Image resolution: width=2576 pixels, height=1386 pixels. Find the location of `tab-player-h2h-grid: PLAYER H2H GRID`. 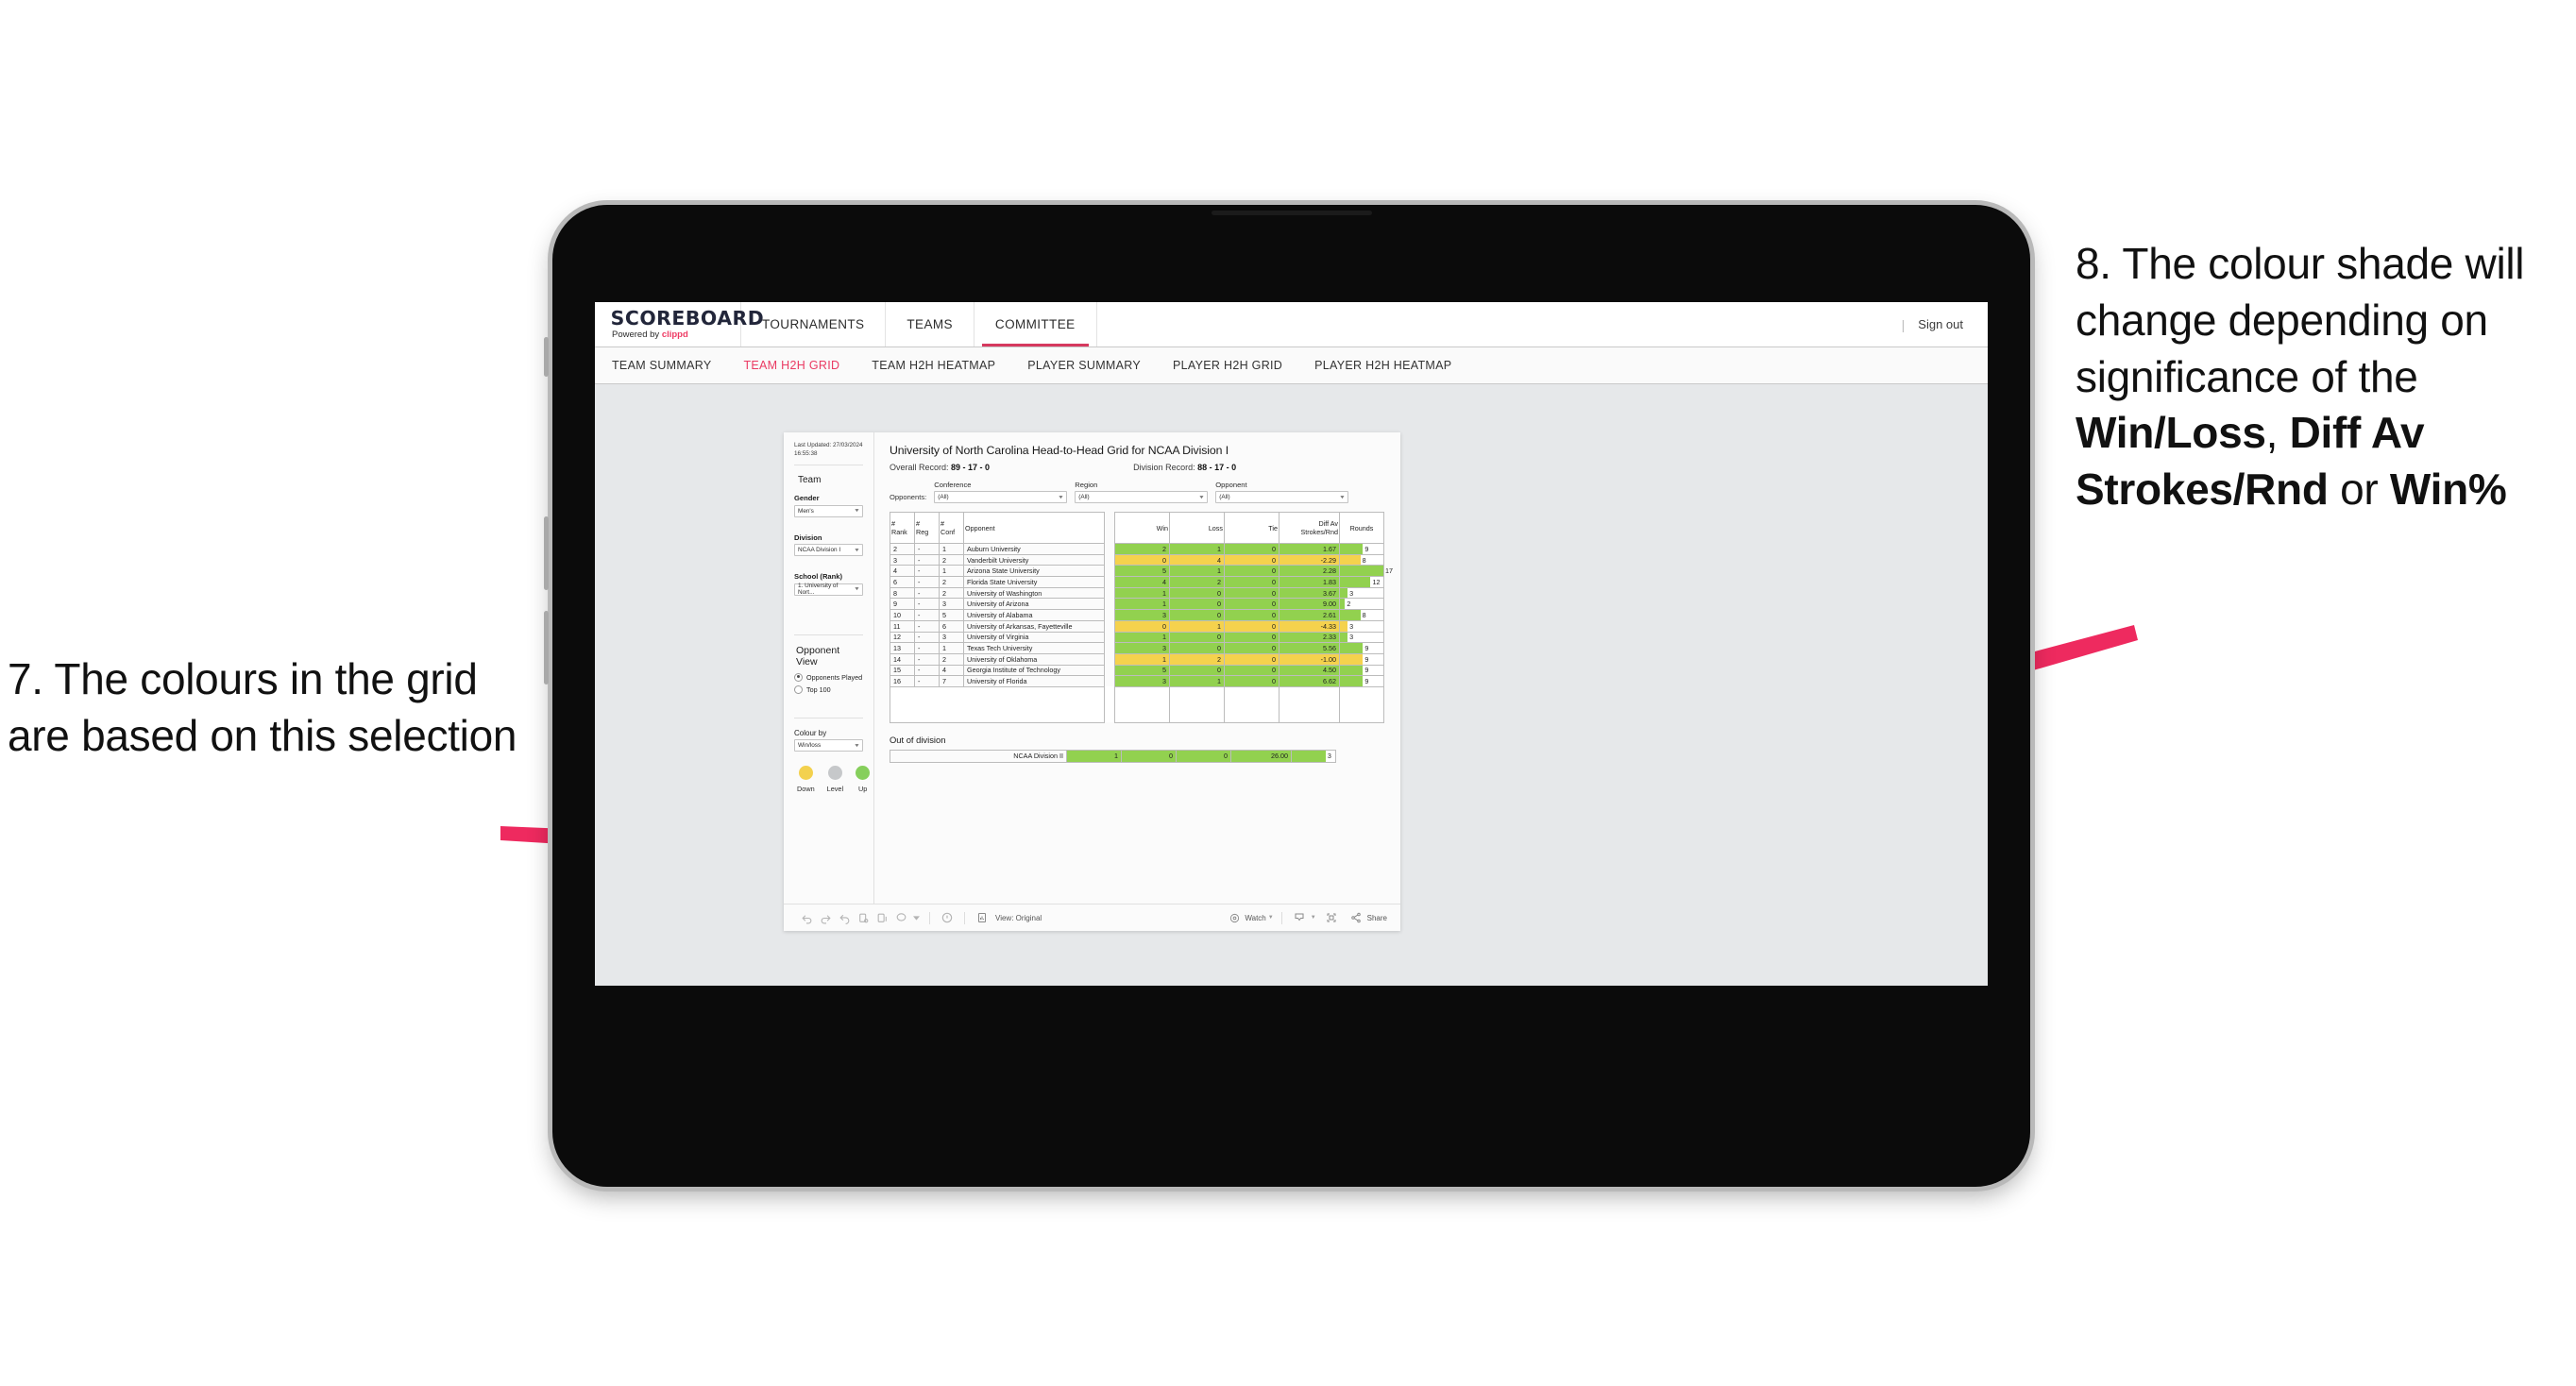

tab-player-h2h-grid: PLAYER H2H GRID is located at coordinates (1227, 365).